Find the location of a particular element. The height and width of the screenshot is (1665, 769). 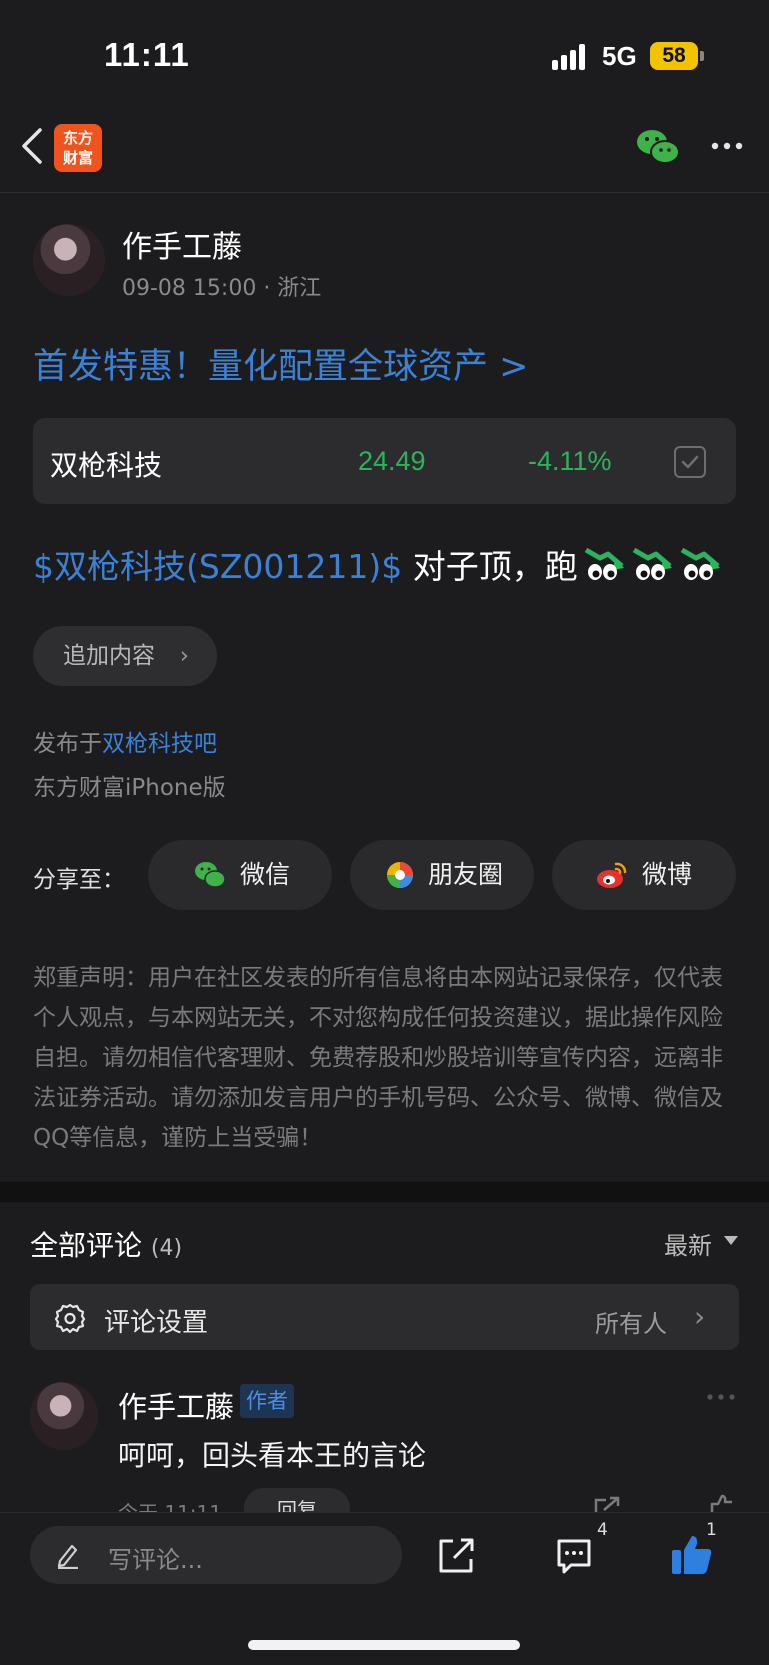

share-wechat-button: 微信 is located at coordinates (240, 875).